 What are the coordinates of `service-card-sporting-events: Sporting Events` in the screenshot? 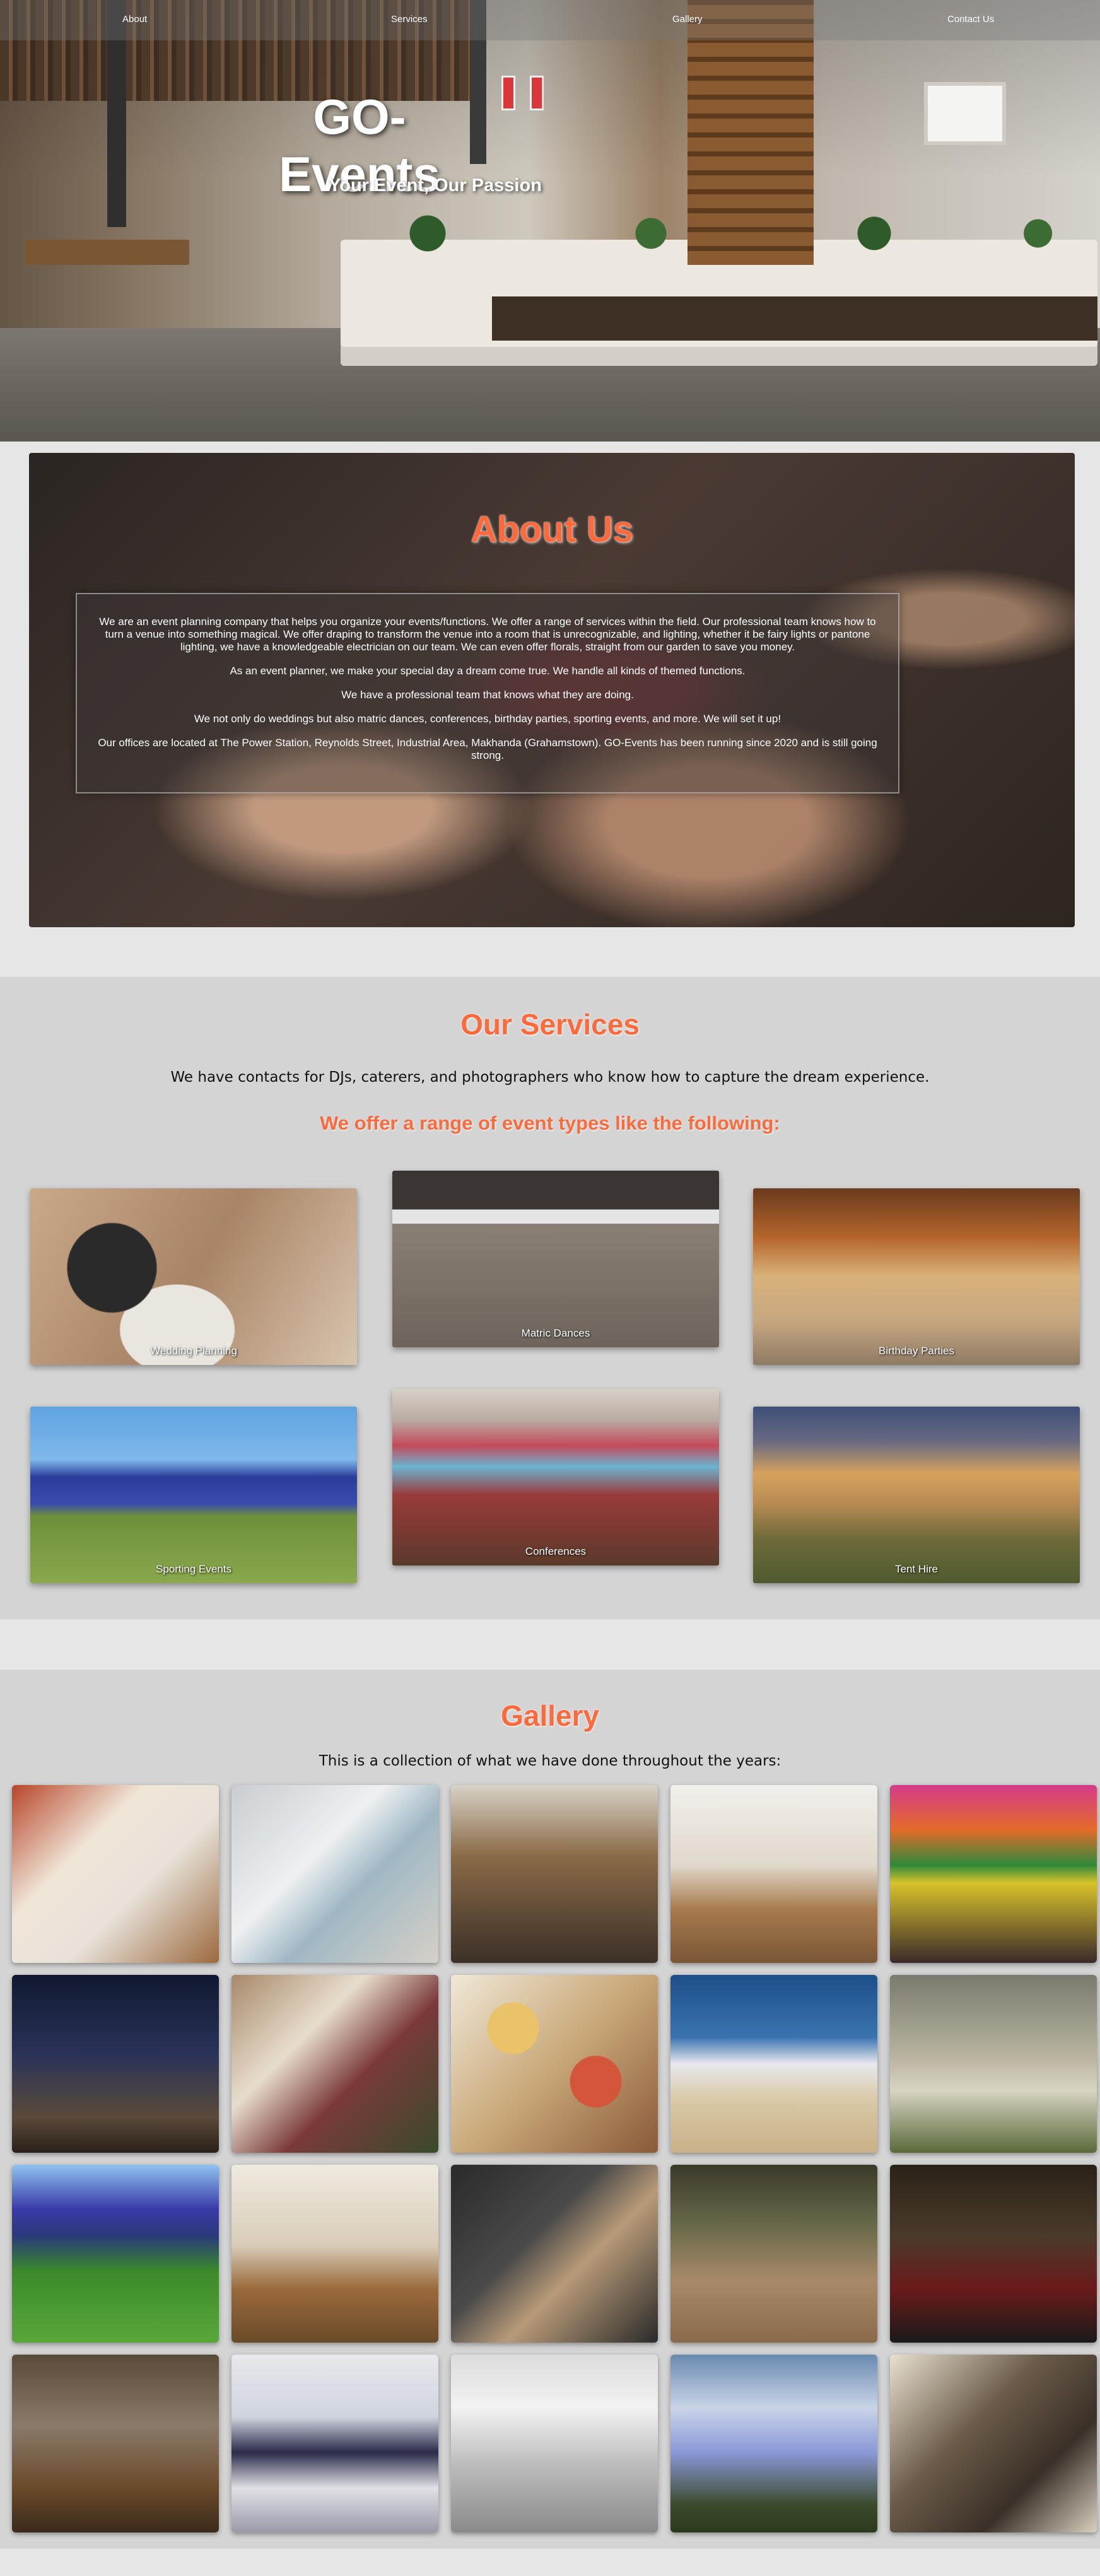 It's located at (194, 1495).